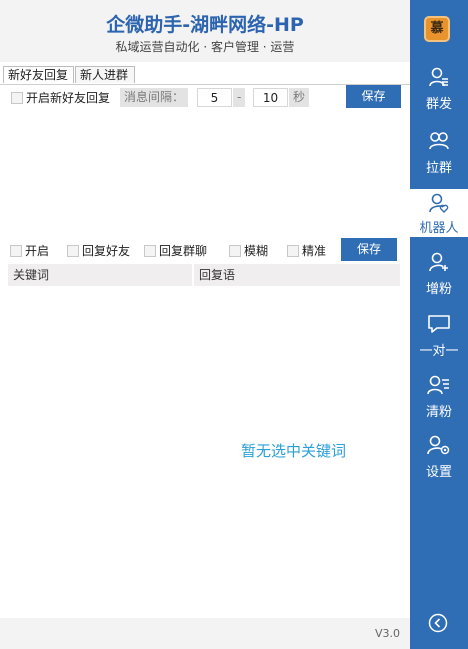 This screenshot has width=468, height=649. I want to click on add-user-icon, so click(438, 262).